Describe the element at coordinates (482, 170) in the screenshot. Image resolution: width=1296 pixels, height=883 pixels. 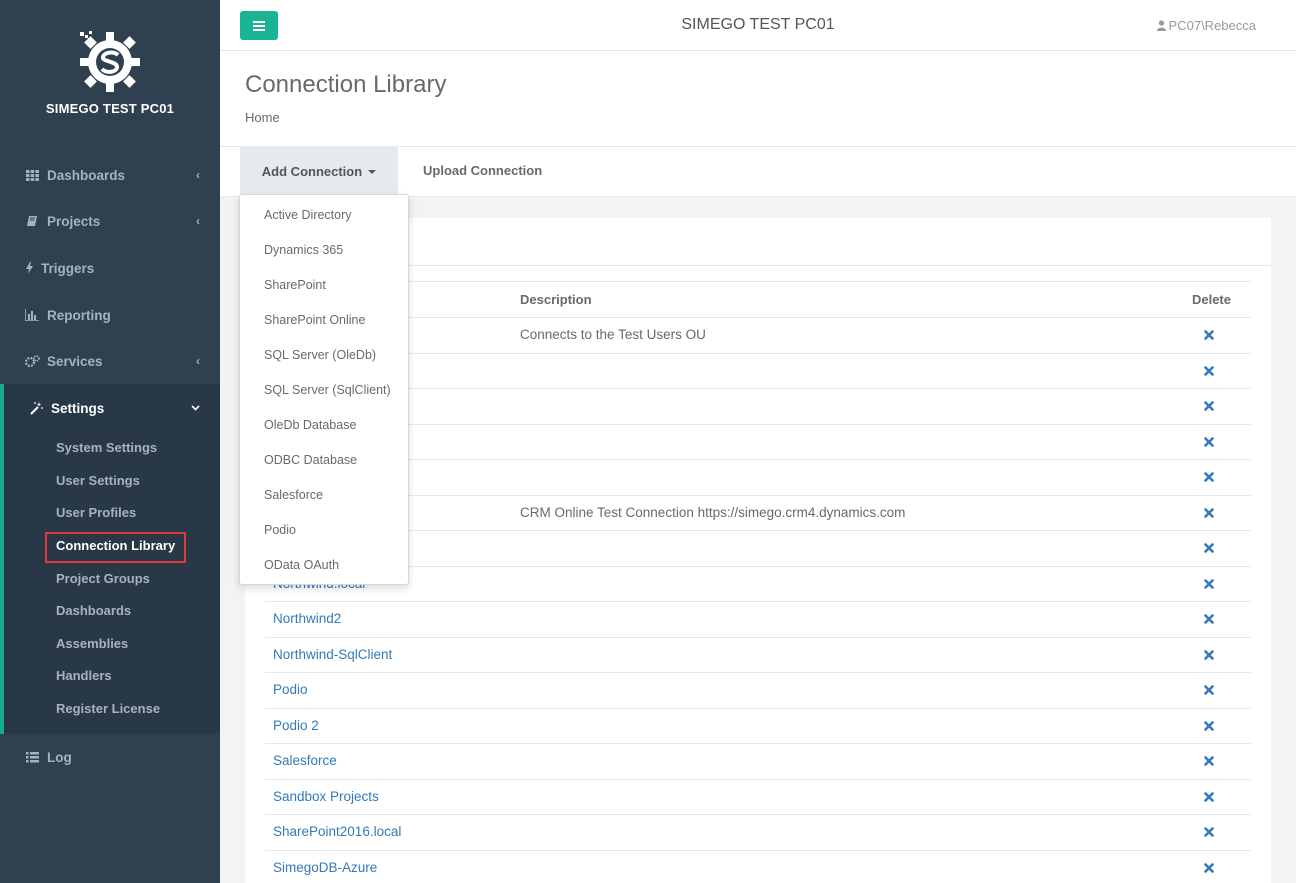
I see `upload-connection-button: Upload Connection` at that location.